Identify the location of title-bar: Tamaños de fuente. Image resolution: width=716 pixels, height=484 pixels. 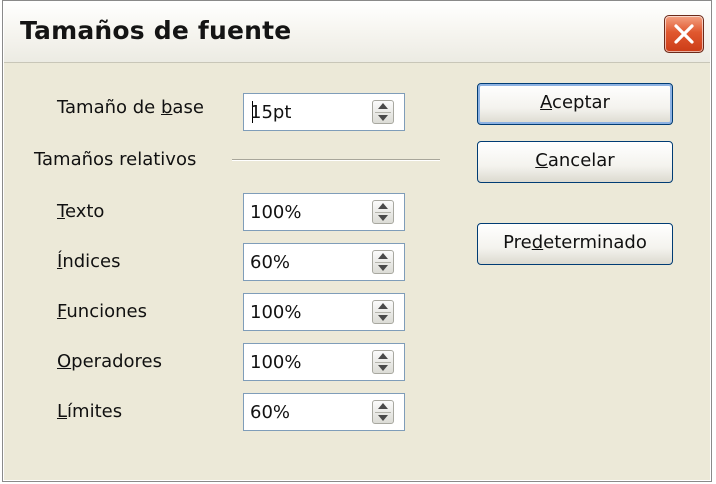
(357, 32).